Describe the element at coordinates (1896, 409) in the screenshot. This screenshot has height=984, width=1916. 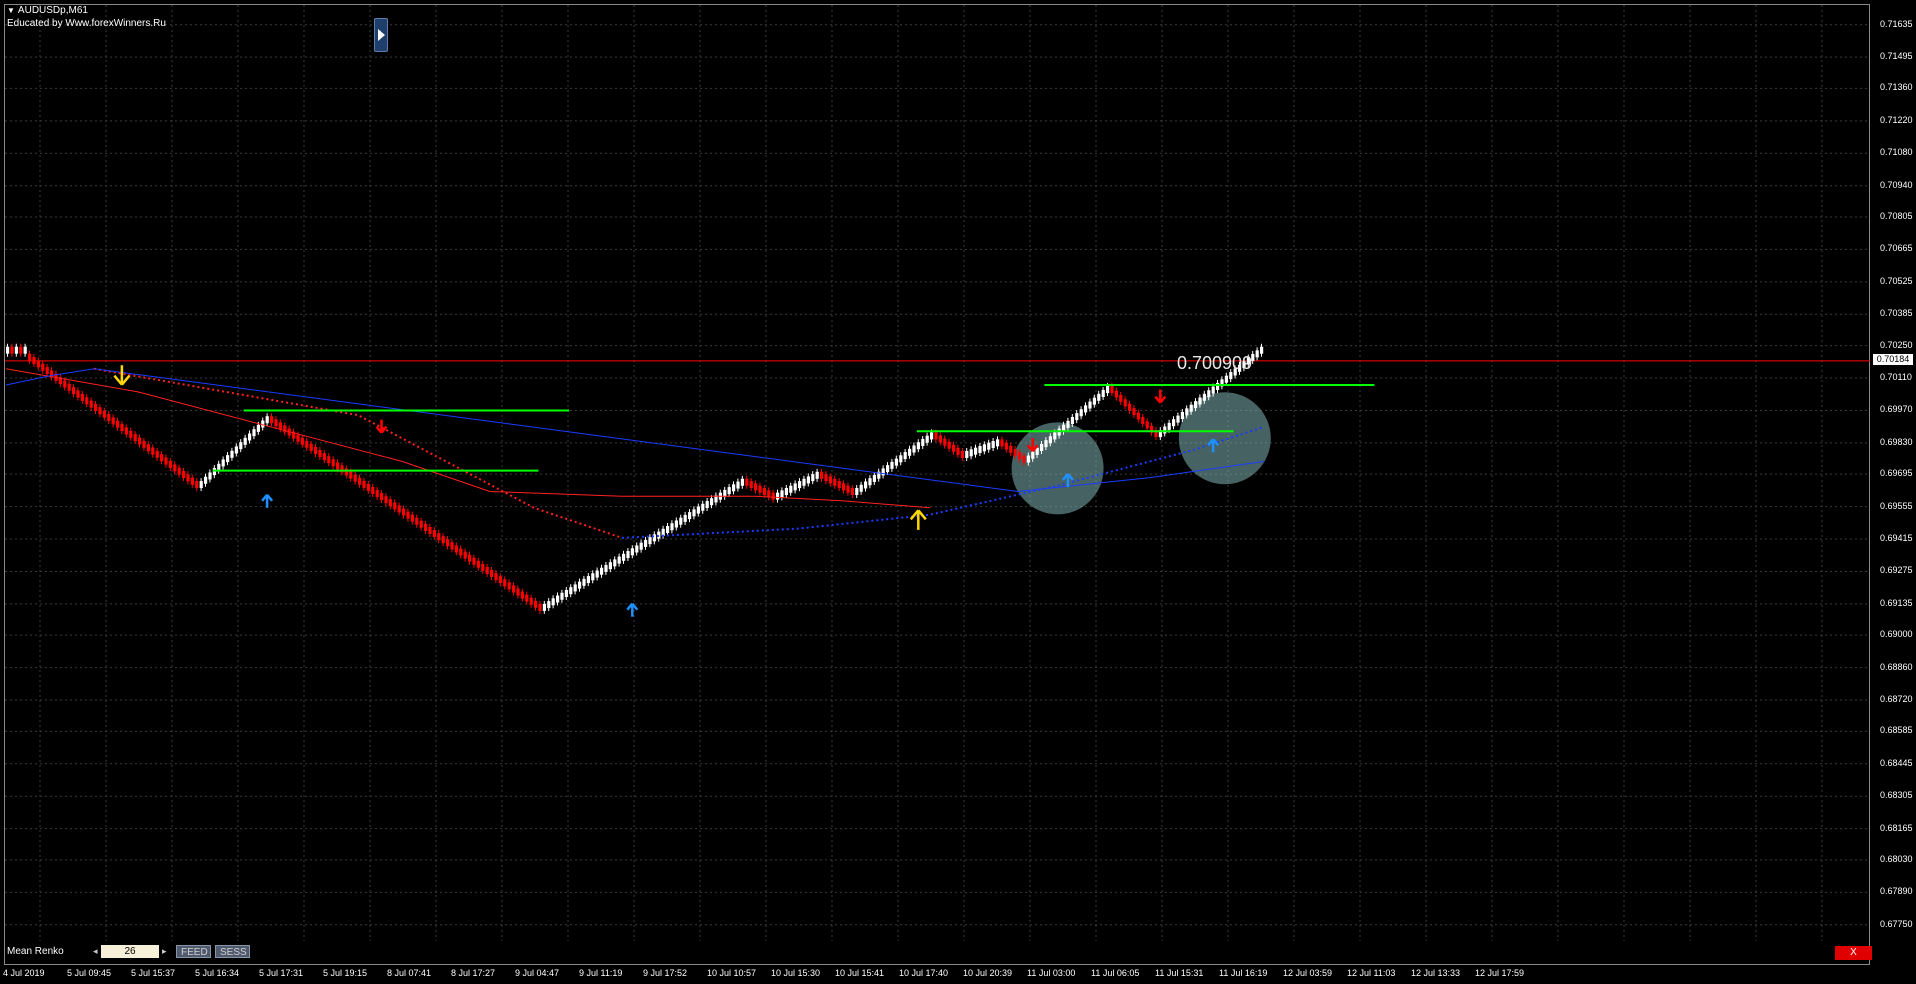
I see `price-tick-label: 0.69970` at that location.